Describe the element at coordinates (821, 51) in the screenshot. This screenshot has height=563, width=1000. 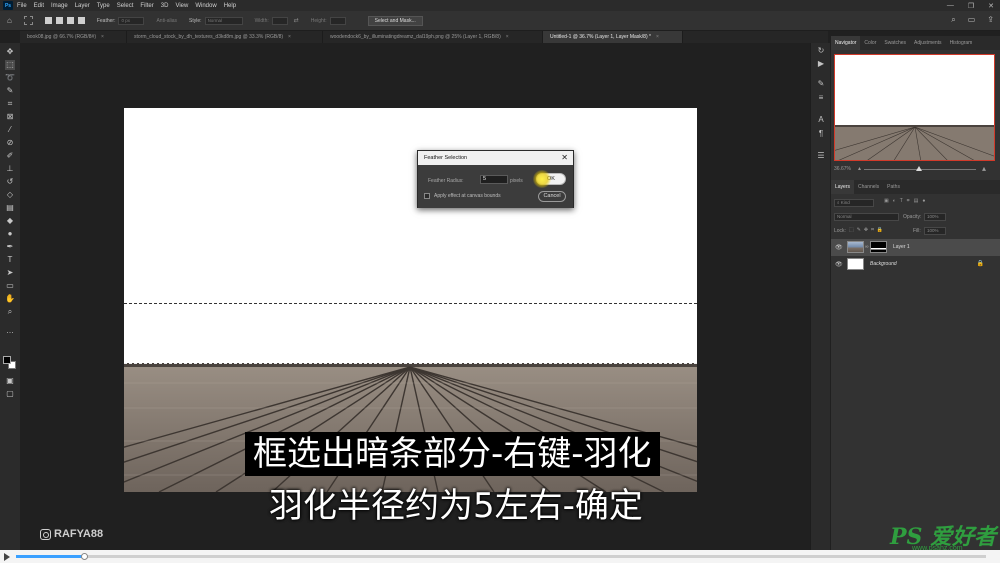
I see `history-icon: ↻` at that location.